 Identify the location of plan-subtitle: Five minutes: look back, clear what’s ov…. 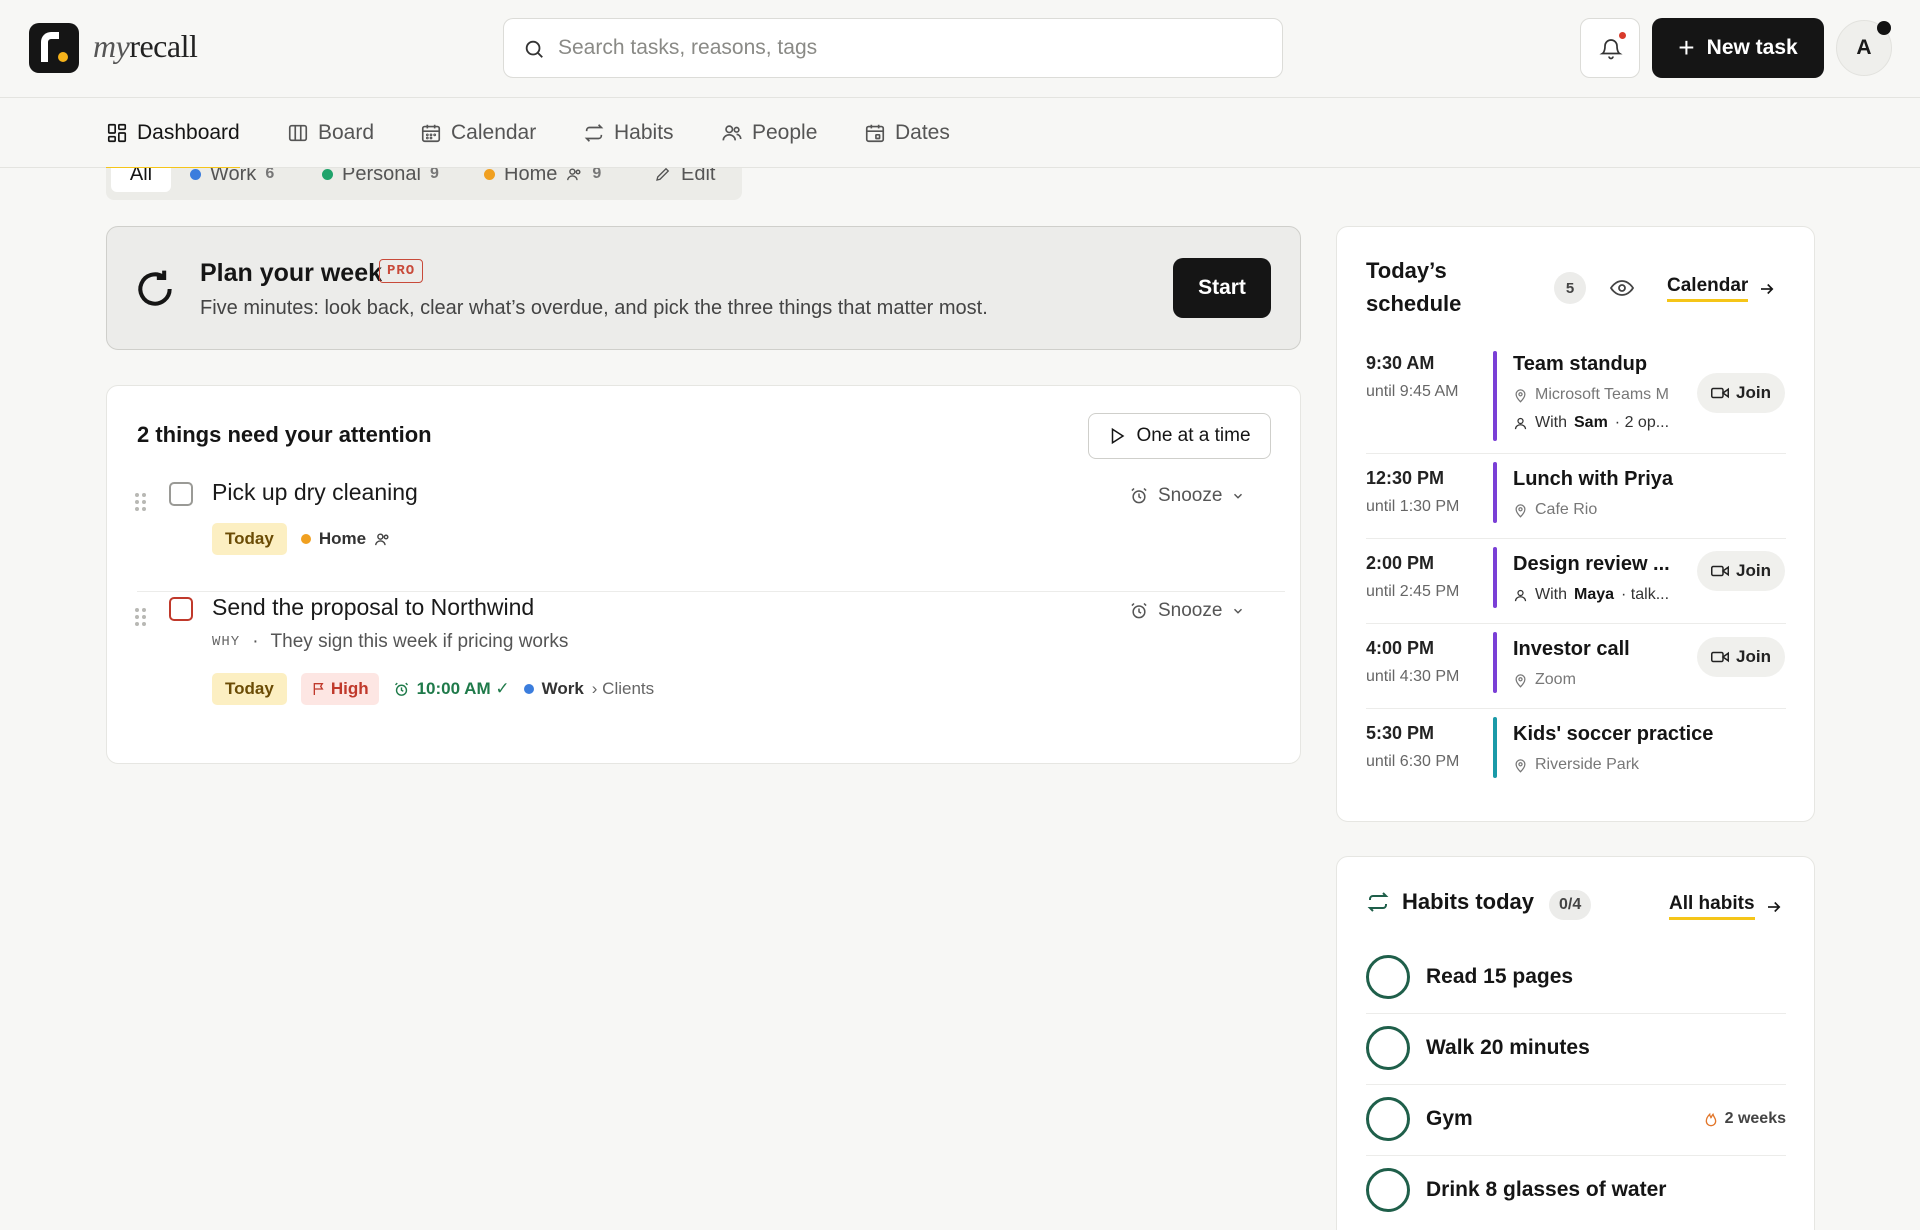
(594, 308).